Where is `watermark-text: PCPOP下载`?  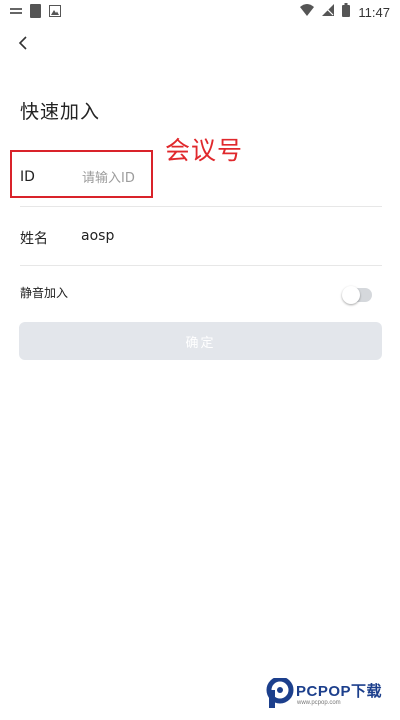
watermark-text: PCPOP下载 is located at coordinates (339, 691).